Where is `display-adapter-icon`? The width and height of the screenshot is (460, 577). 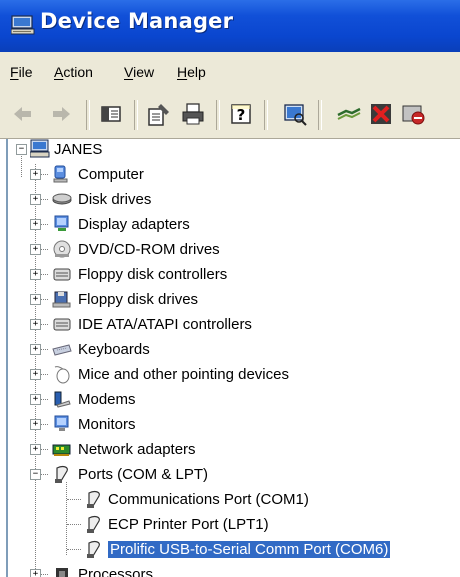
display-adapter-icon is located at coordinates (61, 223).